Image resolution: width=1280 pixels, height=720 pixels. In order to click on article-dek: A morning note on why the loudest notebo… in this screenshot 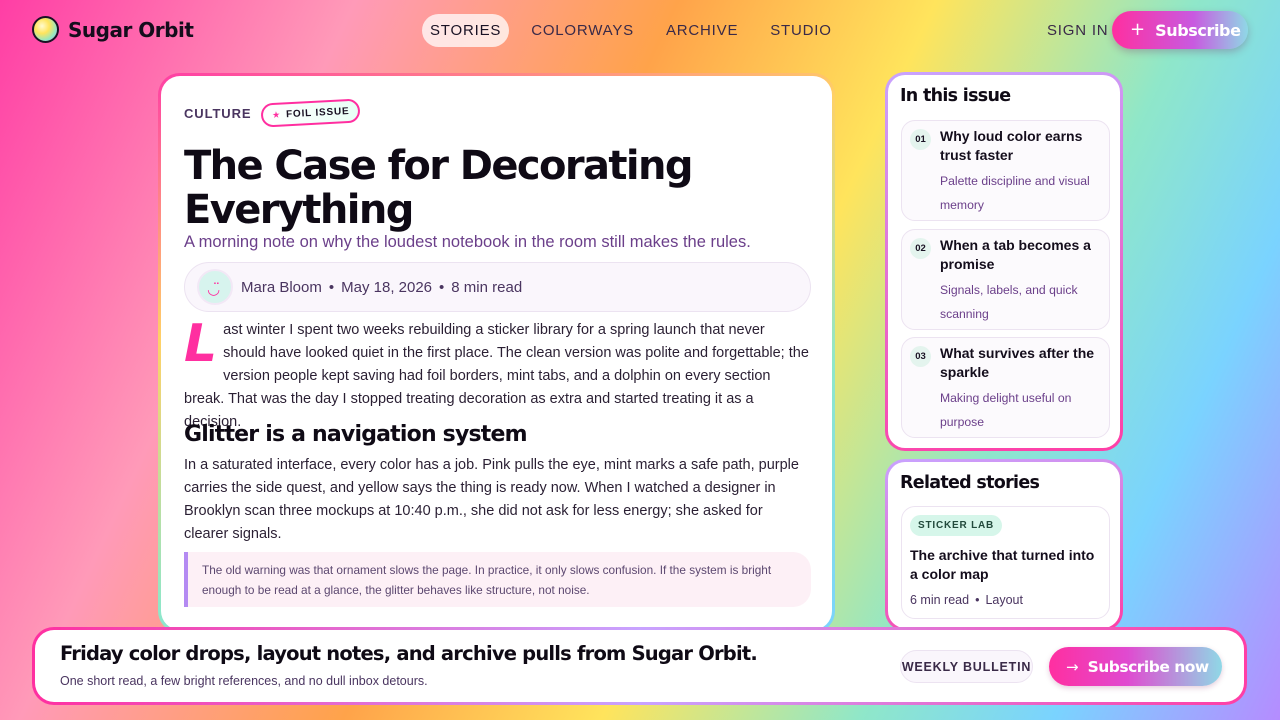, I will do `click(467, 242)`.